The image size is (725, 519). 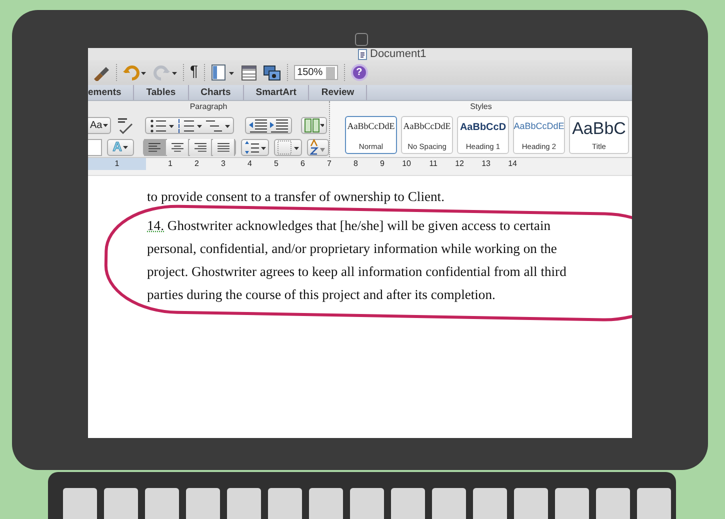 What do you see at coordinates (481, 107) in the screenshot?
I see `group-label: Styles` at bounding box center [481, 107].